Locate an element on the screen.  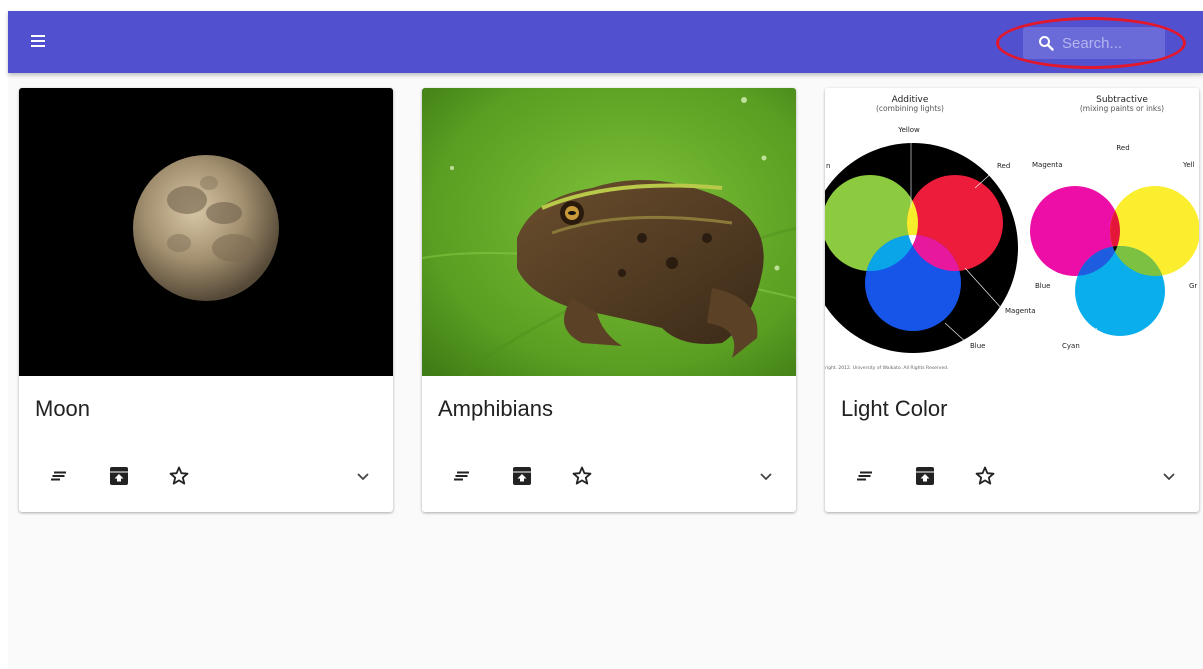
card-title: Moon is located at coordinates (63, 408).